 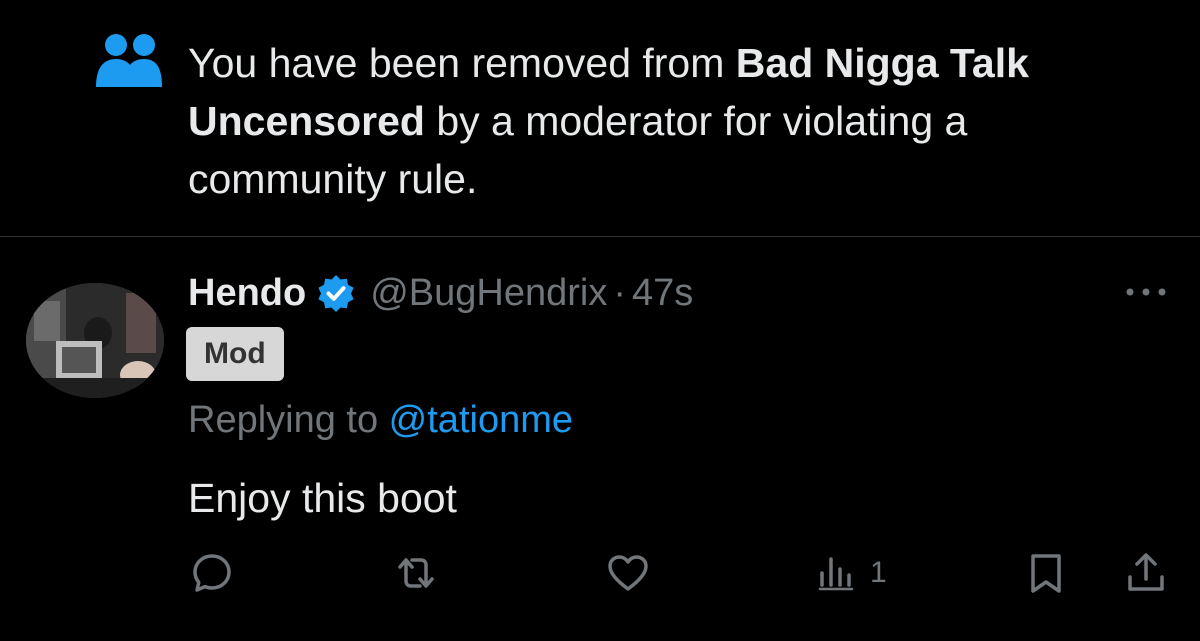 What do you see at coordinates (247, 293) in the screenshot?
I see `display-name: Hendo` at bounding box center [247, 293].